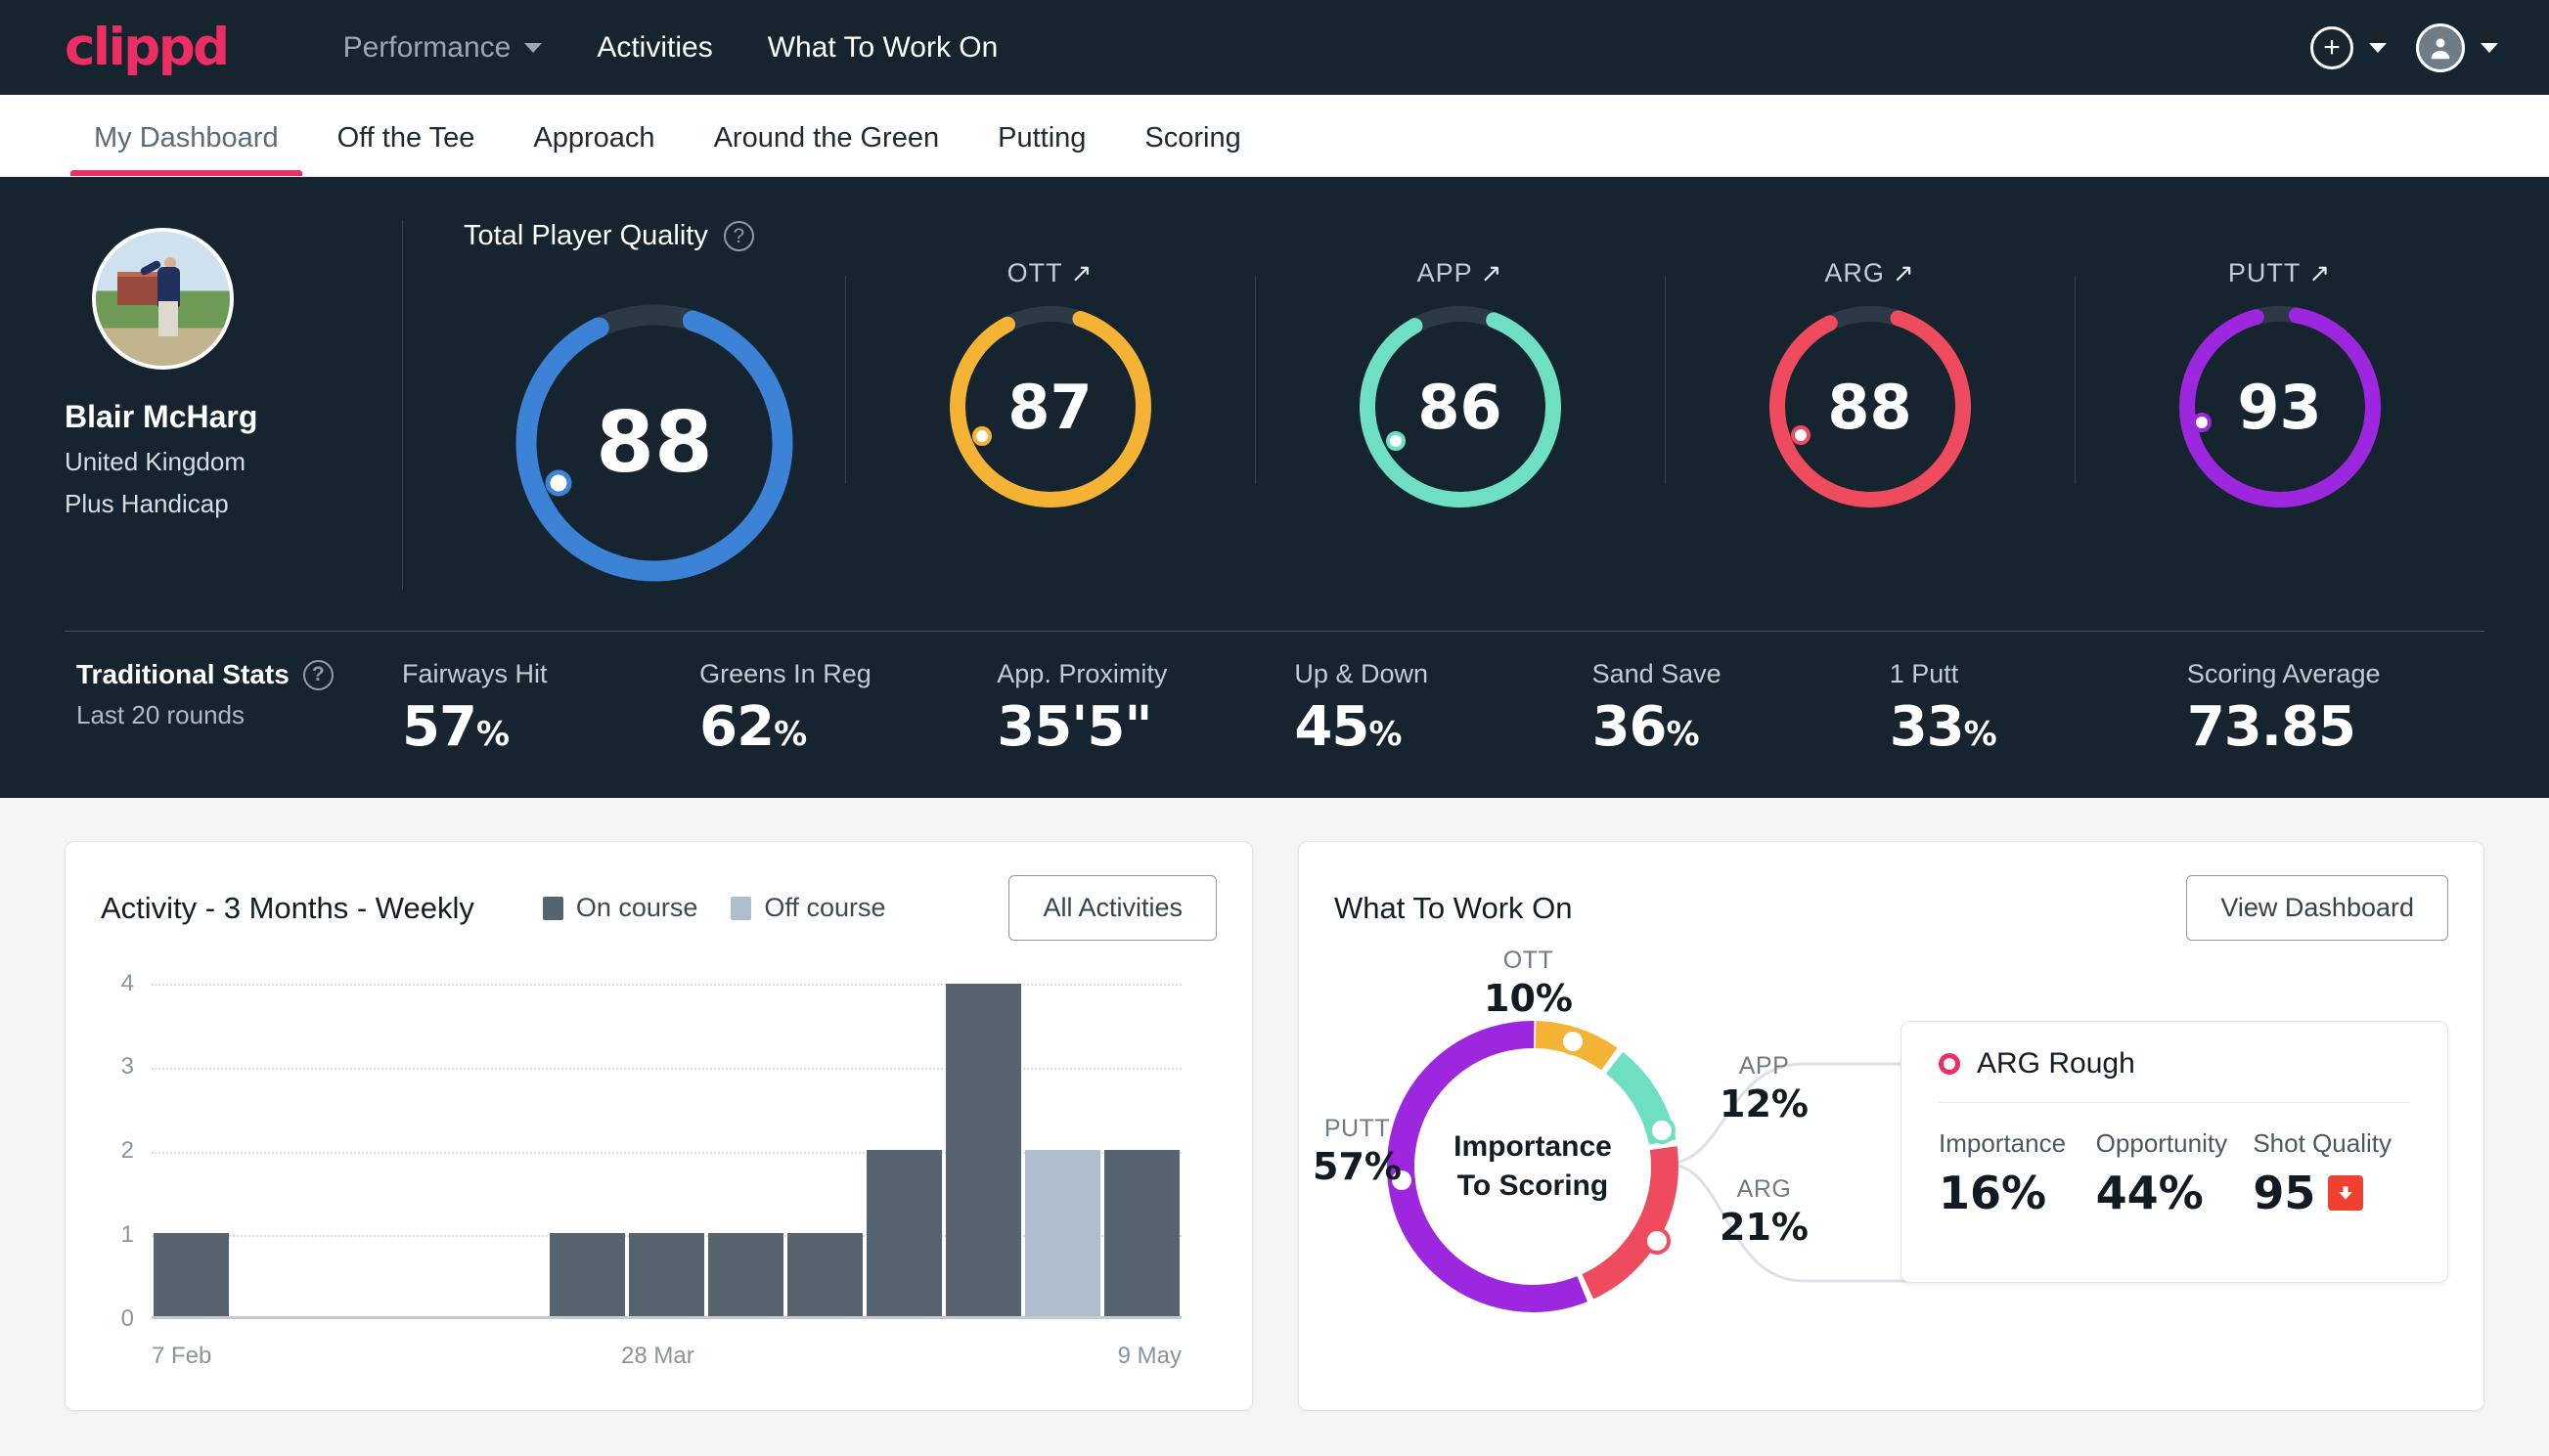  I want to click on x-axis-line, so click(667, 1317).